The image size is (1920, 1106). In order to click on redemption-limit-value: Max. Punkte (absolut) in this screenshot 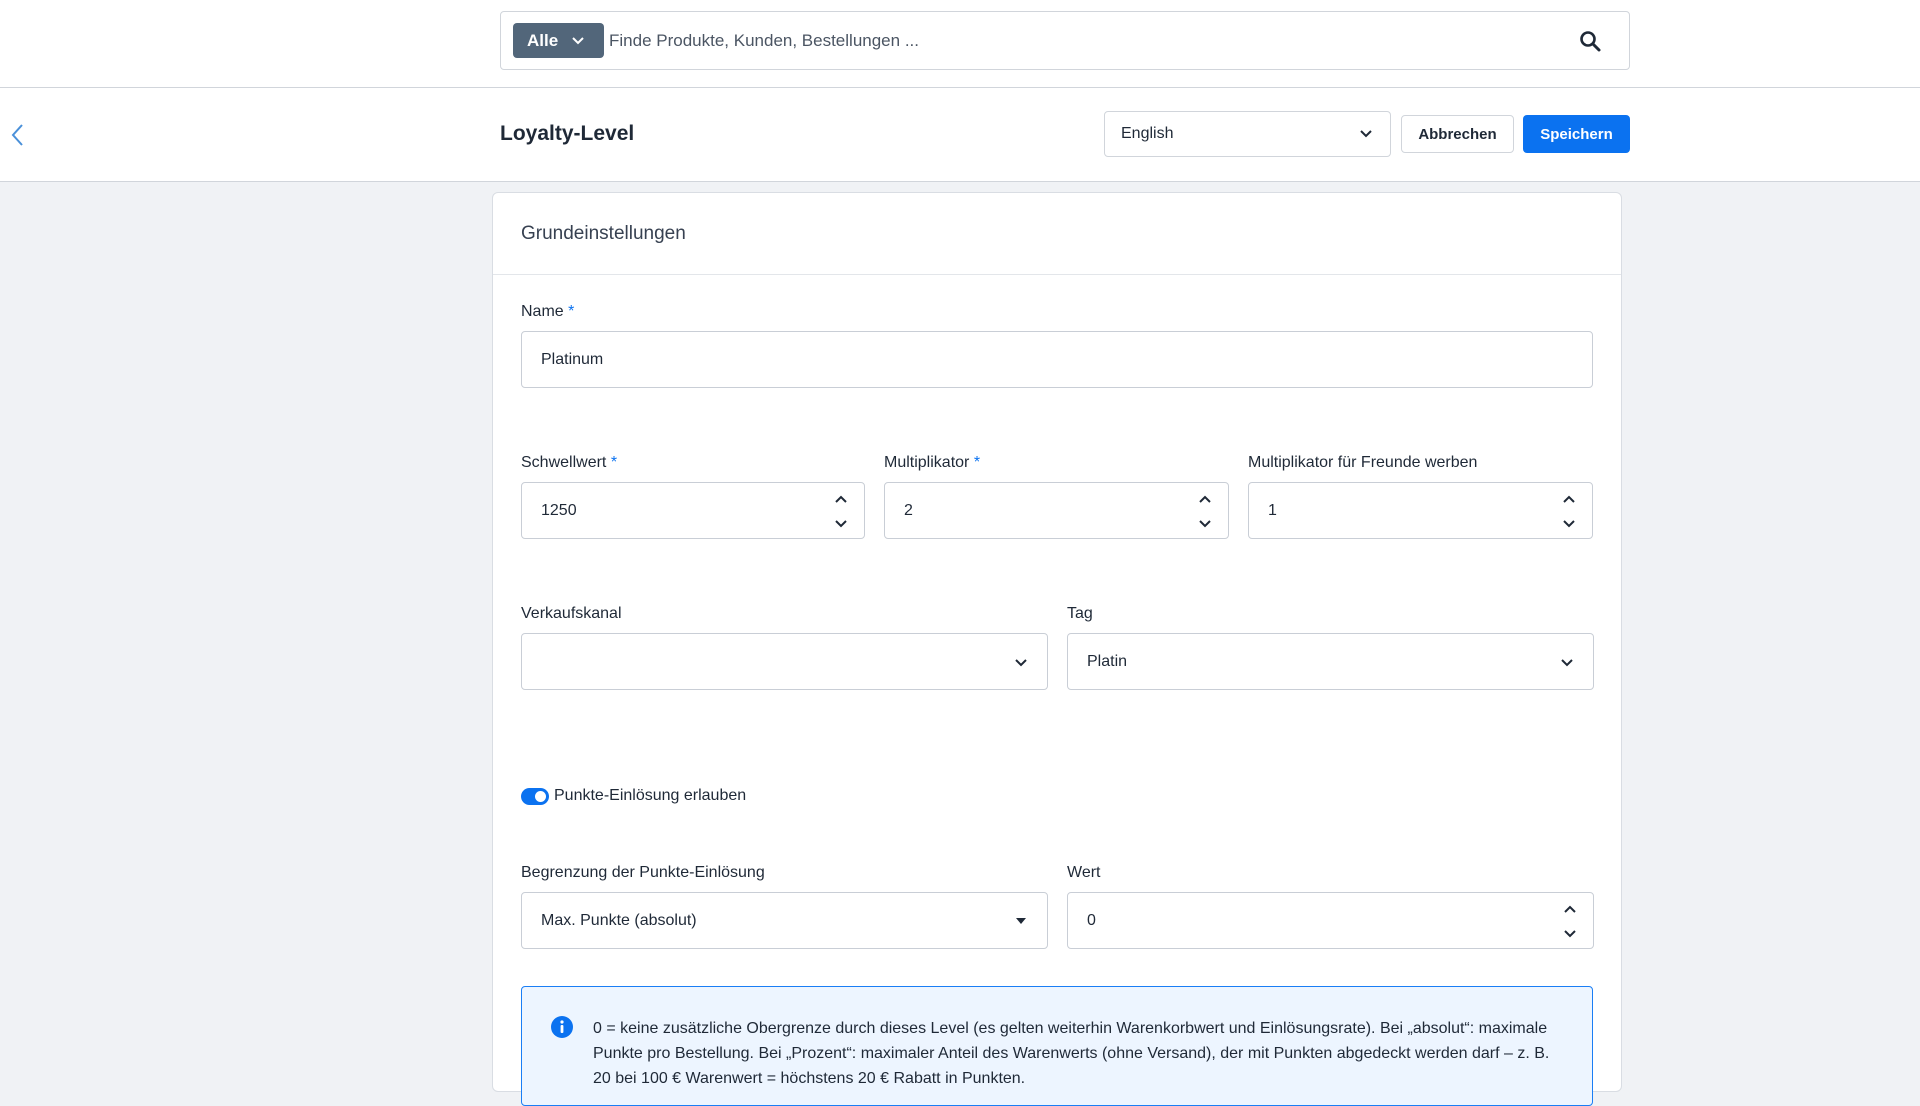, I will do `click(619, 920)`.